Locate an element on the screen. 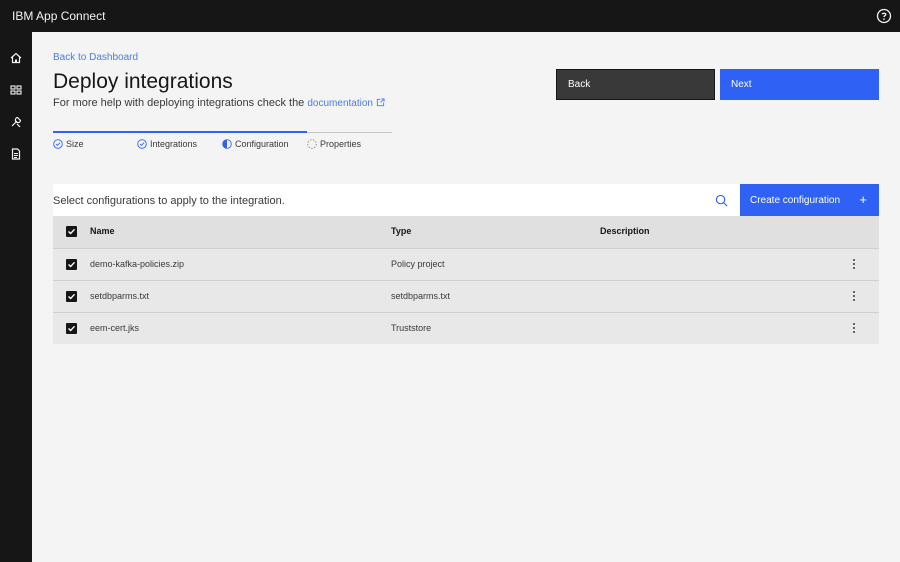  brand-ibm: IBM is located at coordinates (23, 16).